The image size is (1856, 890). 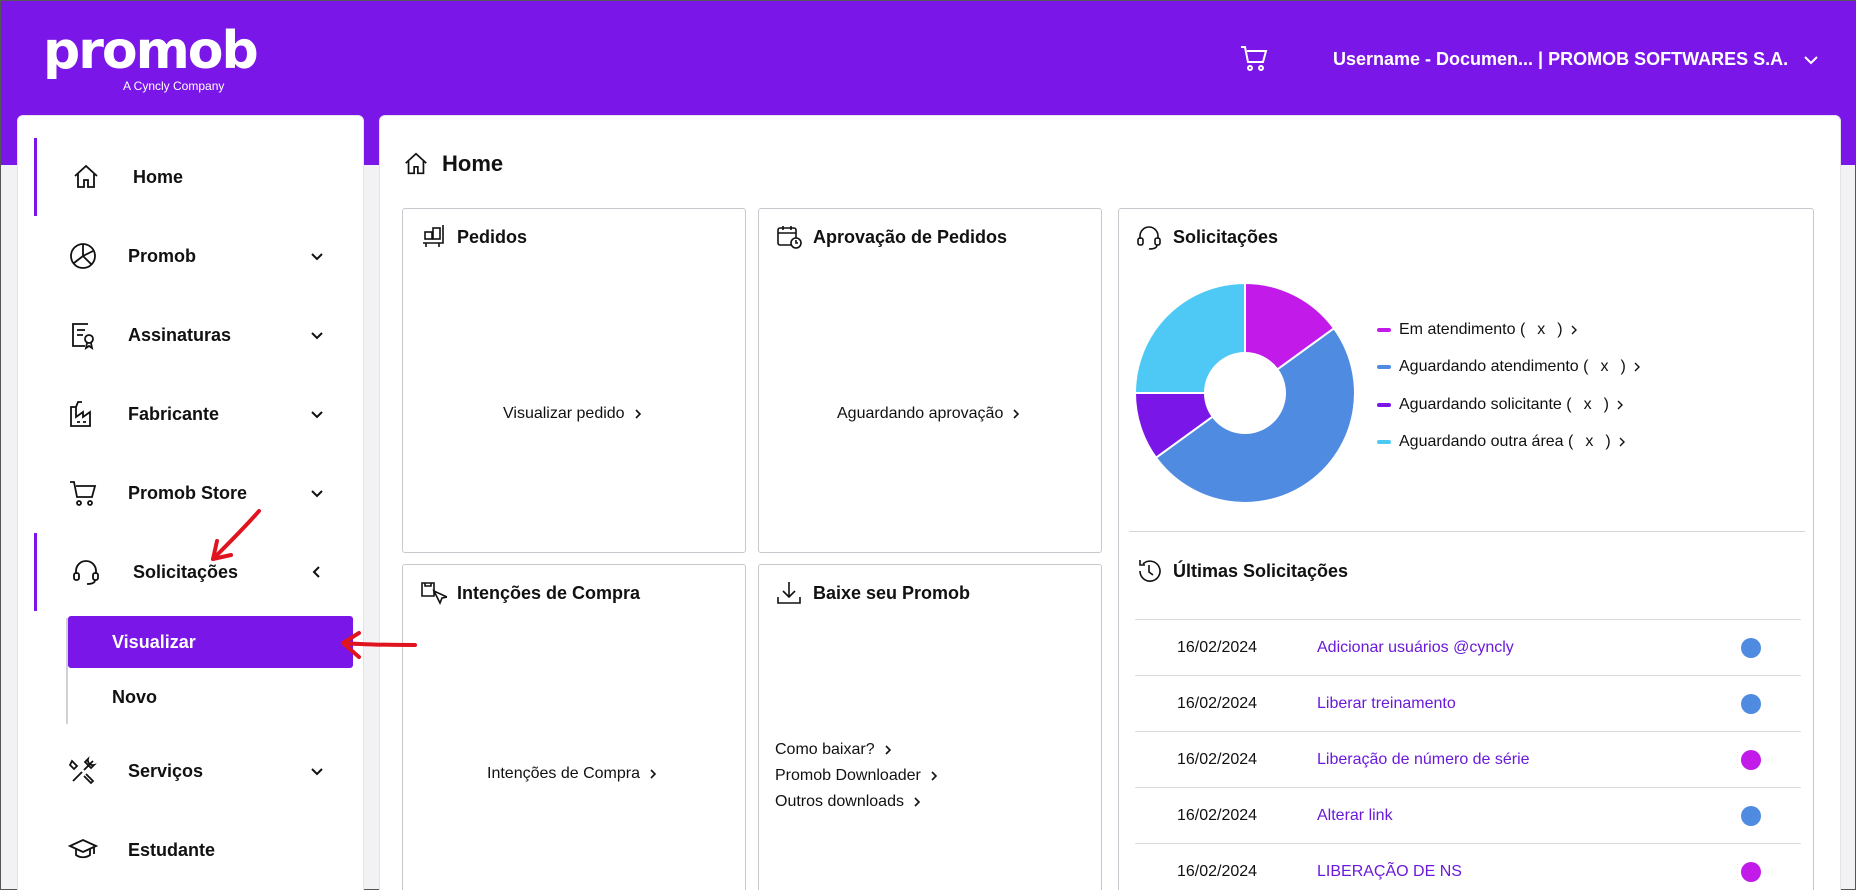 What do you see at coordinates (188, 492) in the screenshot?
I see `sidebar-item-label: Promob Store` at bounding box center [188, 492].